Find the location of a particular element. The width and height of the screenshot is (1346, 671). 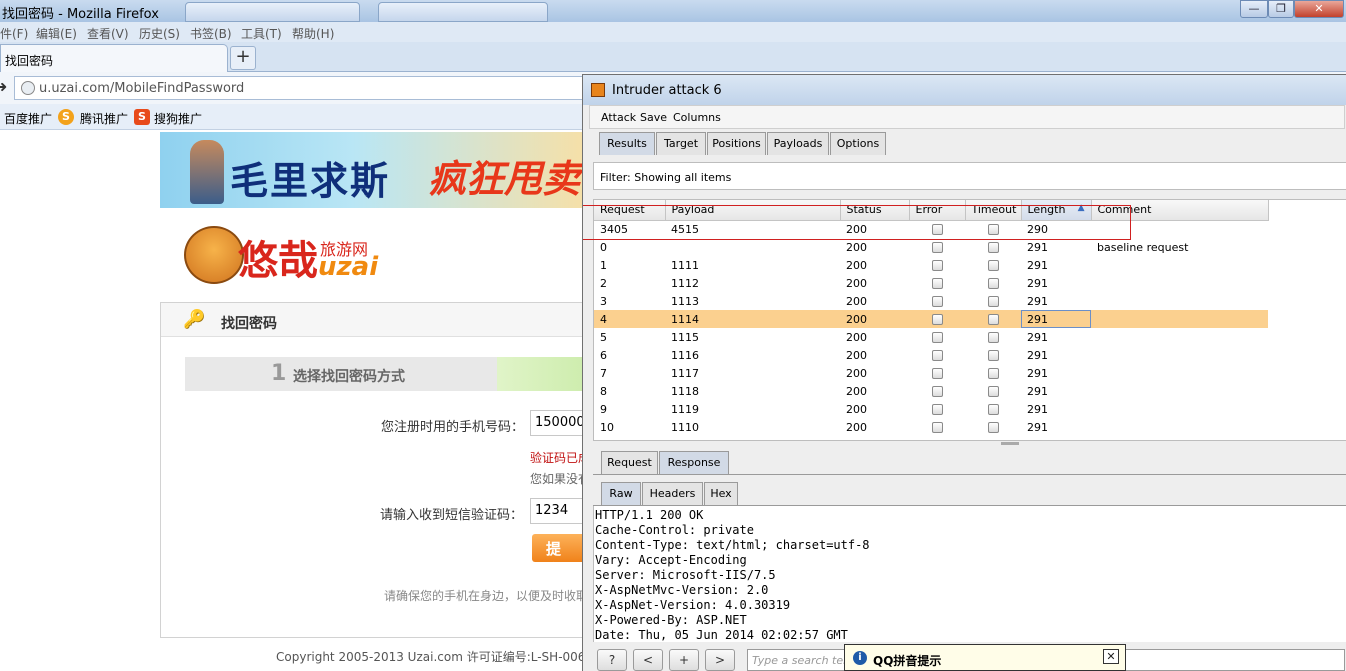

menu-tools: 工具(T) is located at coordinates (261, 33).